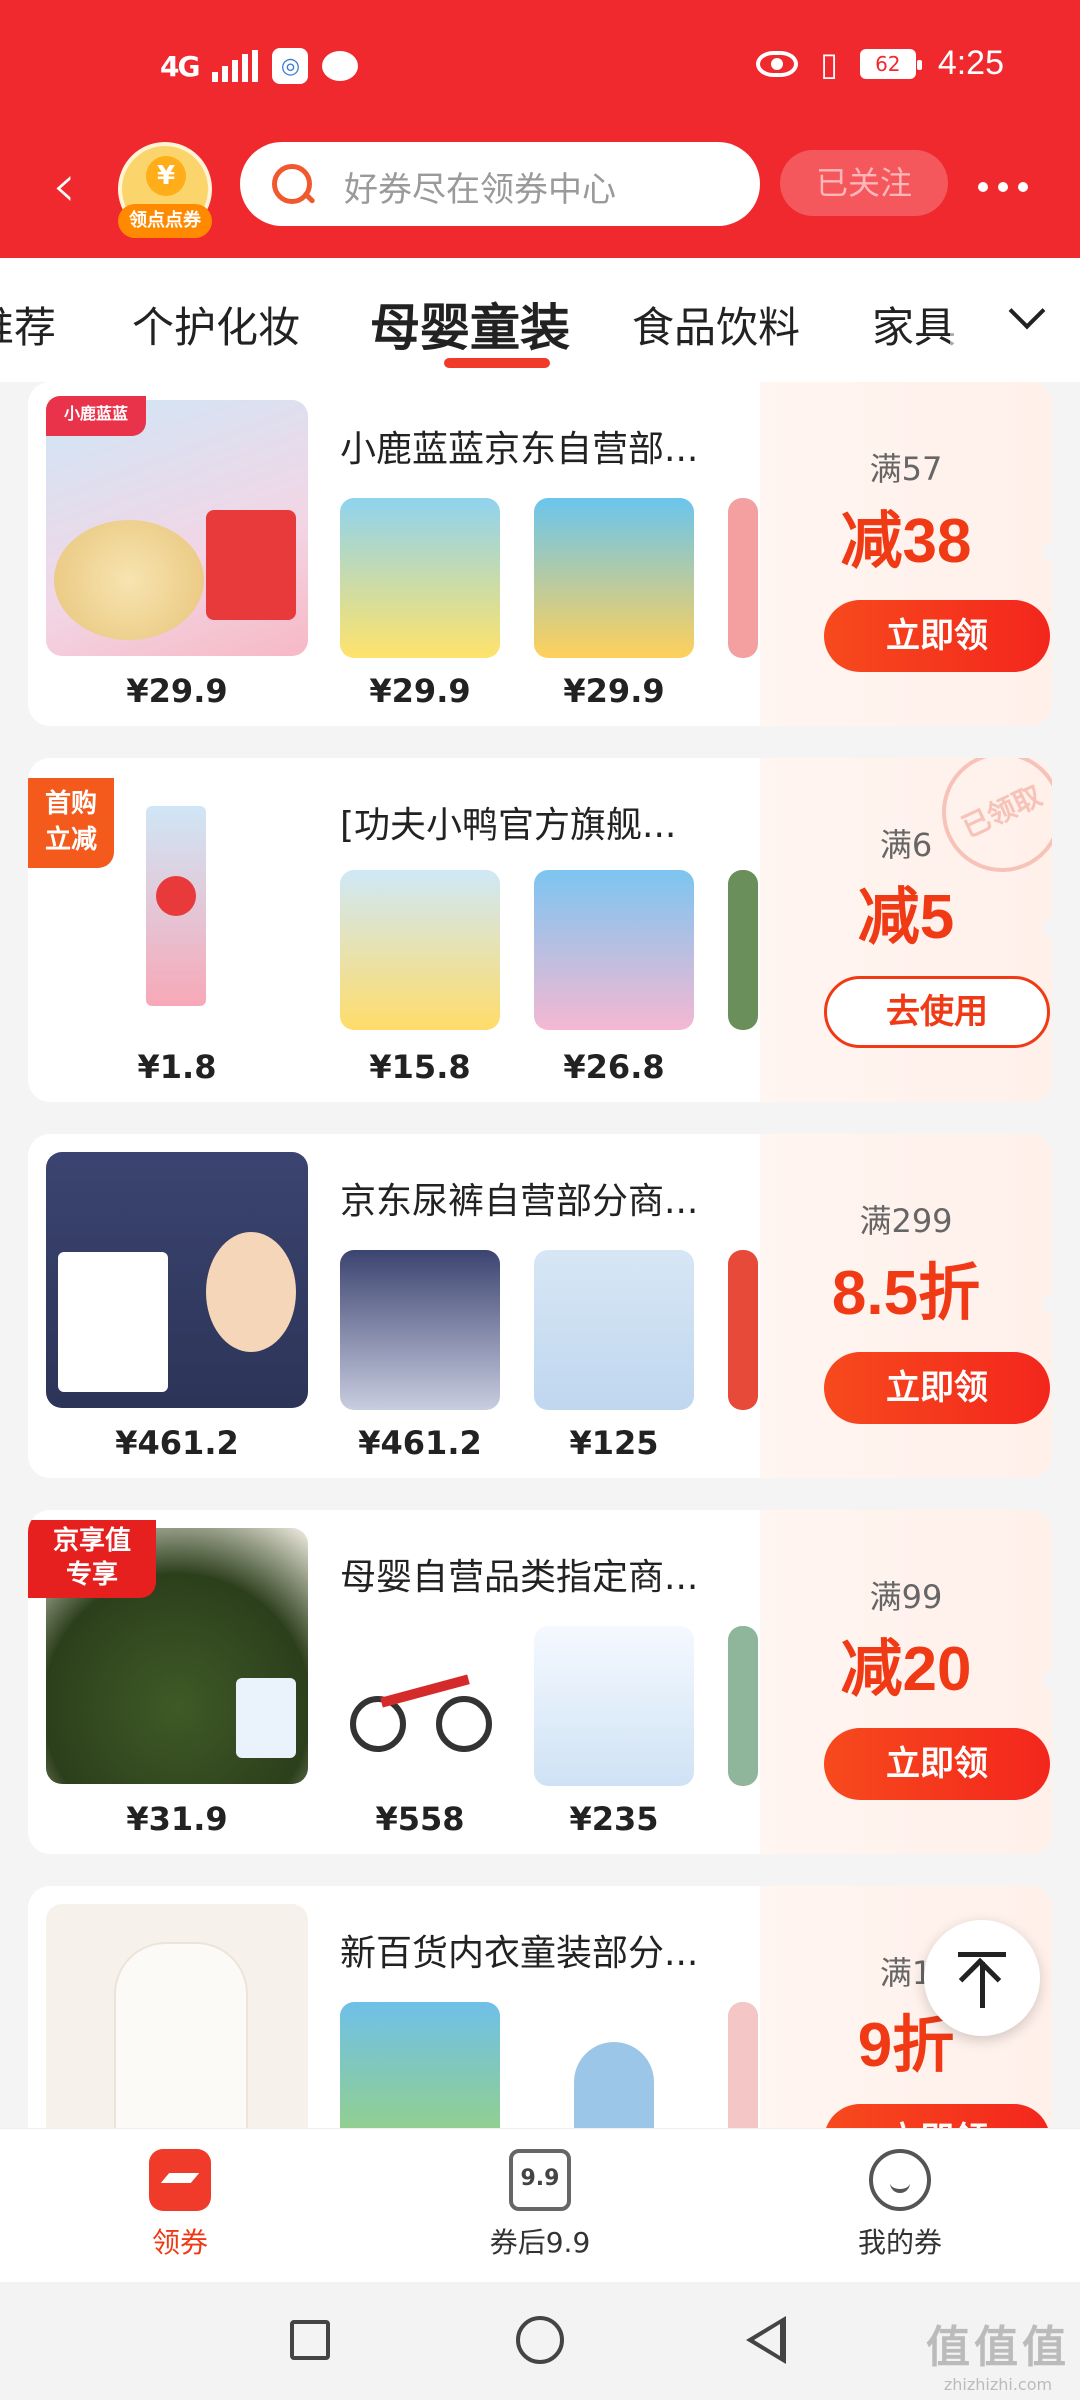 Image resolution: width=1080 pixels, height=2400 pixels. I want to click on product-price: ¥31.9, so click(177, 1819).